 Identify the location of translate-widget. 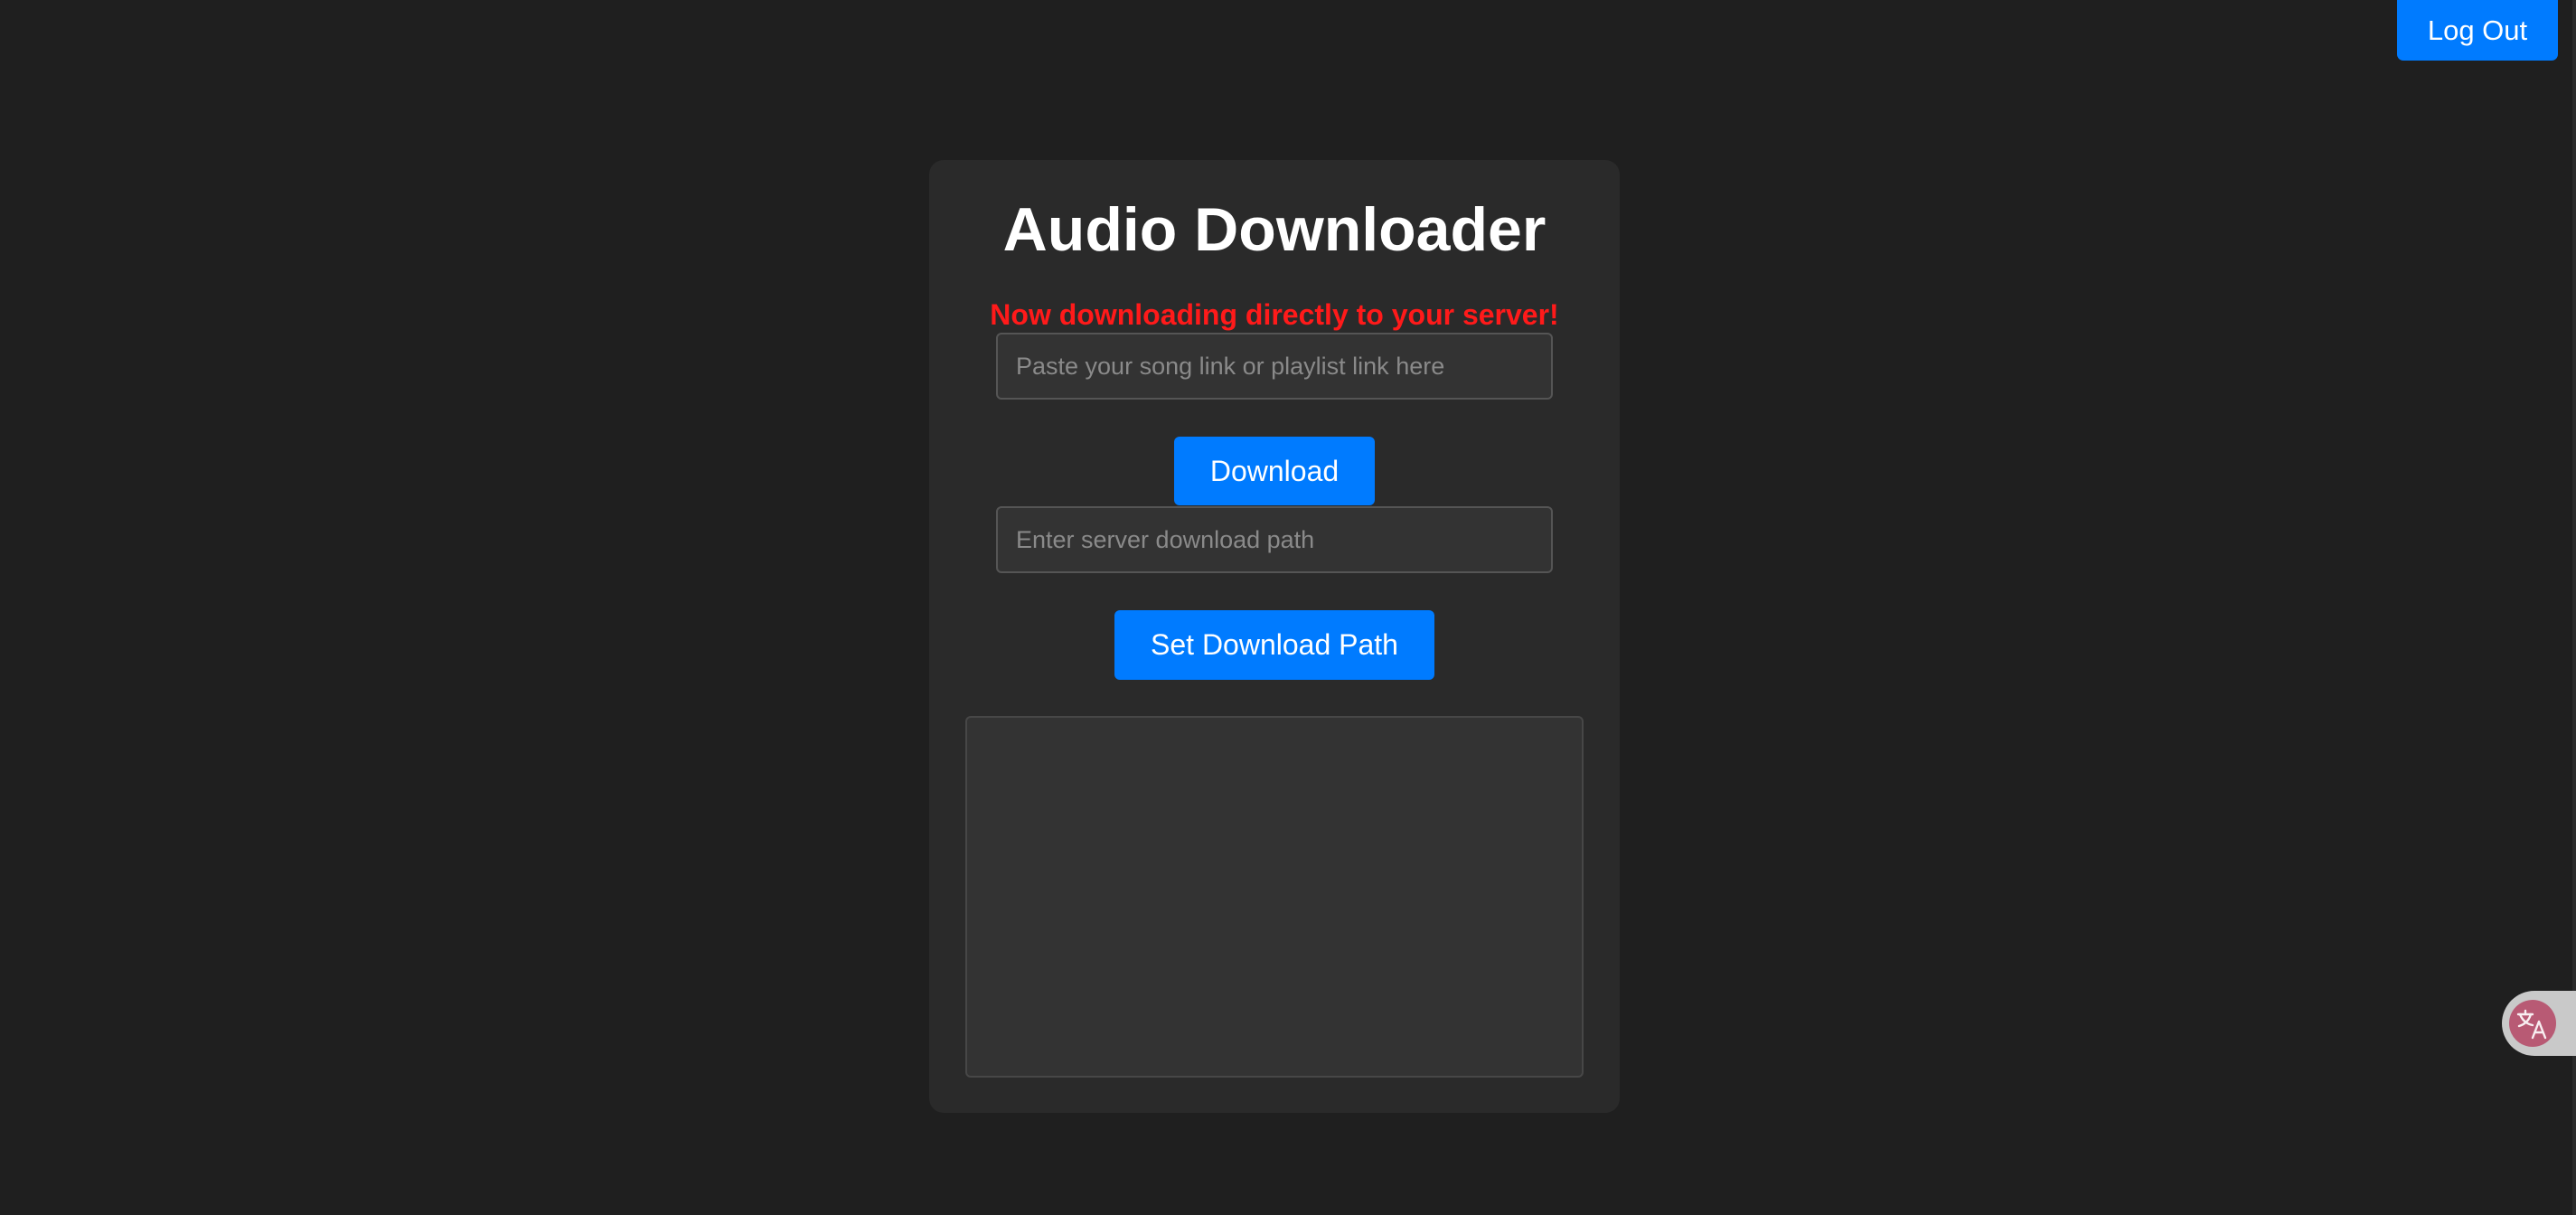
(2539, 1023).